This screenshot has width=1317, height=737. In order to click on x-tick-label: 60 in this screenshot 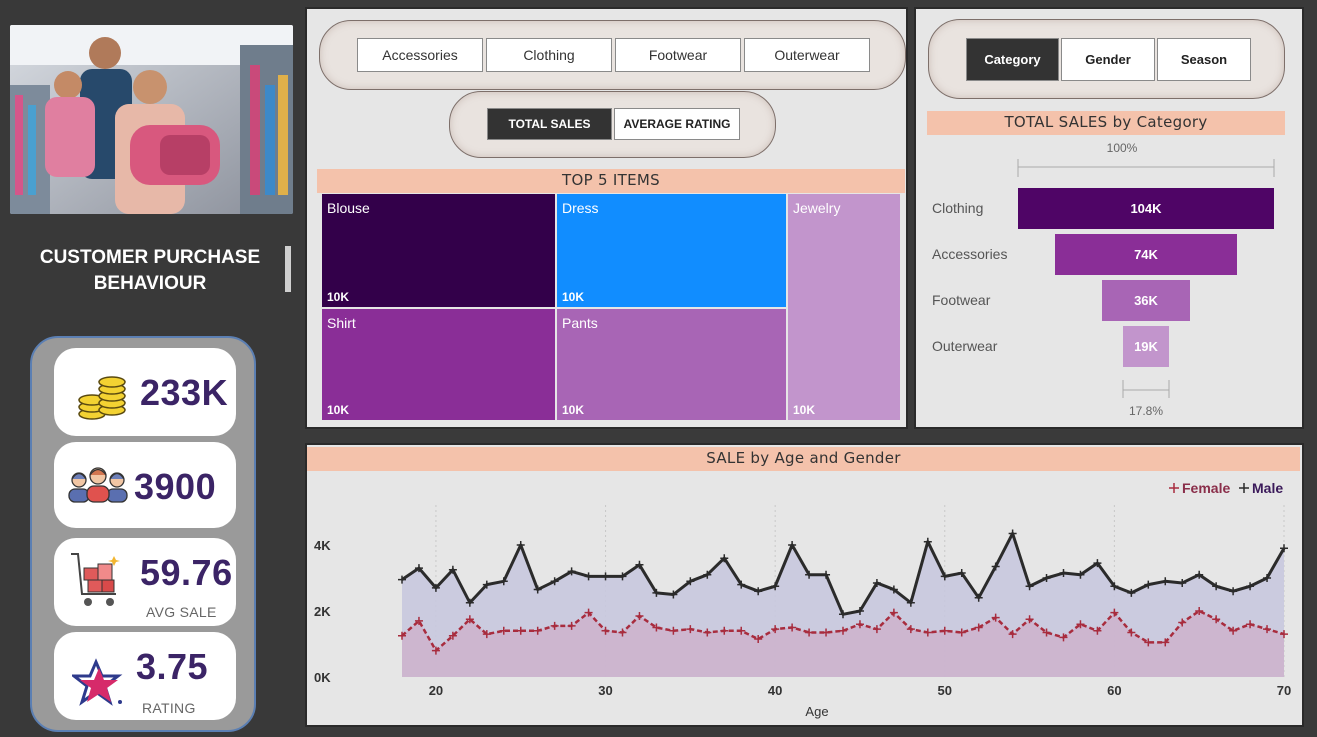, I will do `click(1114, 690)`.